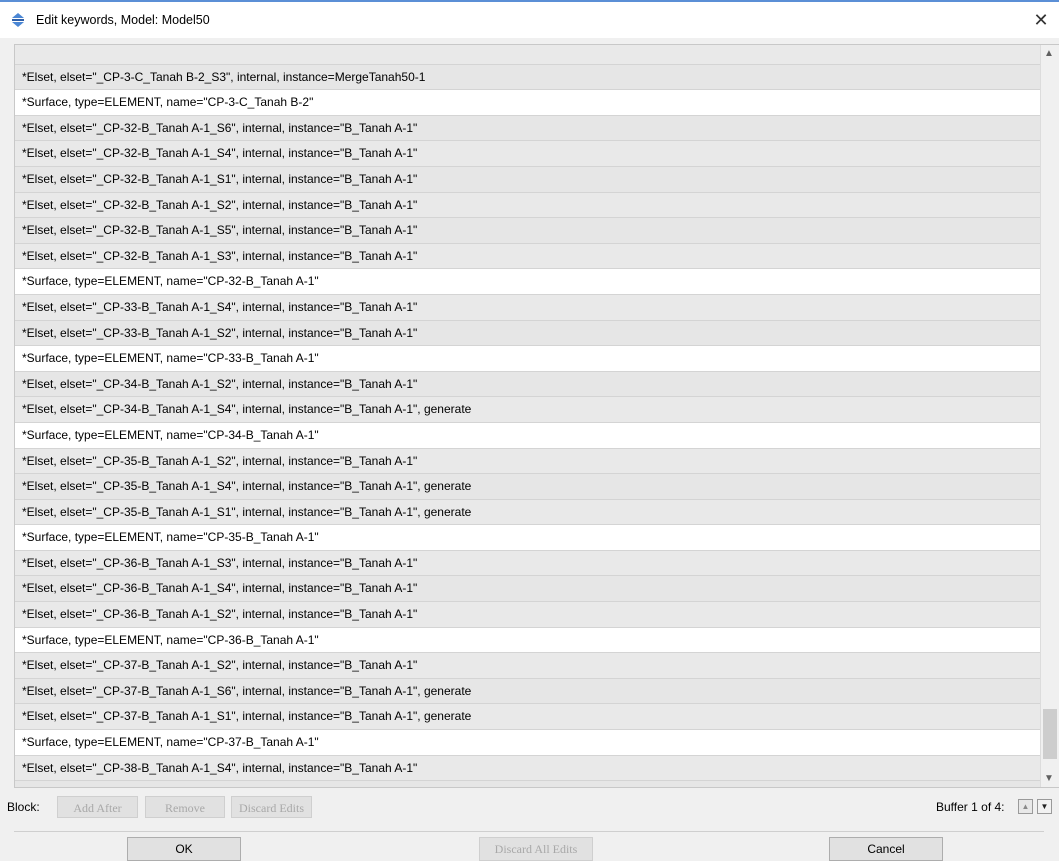 Image resolution: width=1059 pixels, height=861 pixels. What do you see at coordinates (1049, 53) in the screenshot?
I see `scroll-up-icon: ▲` at bounding box center [1049, 53].